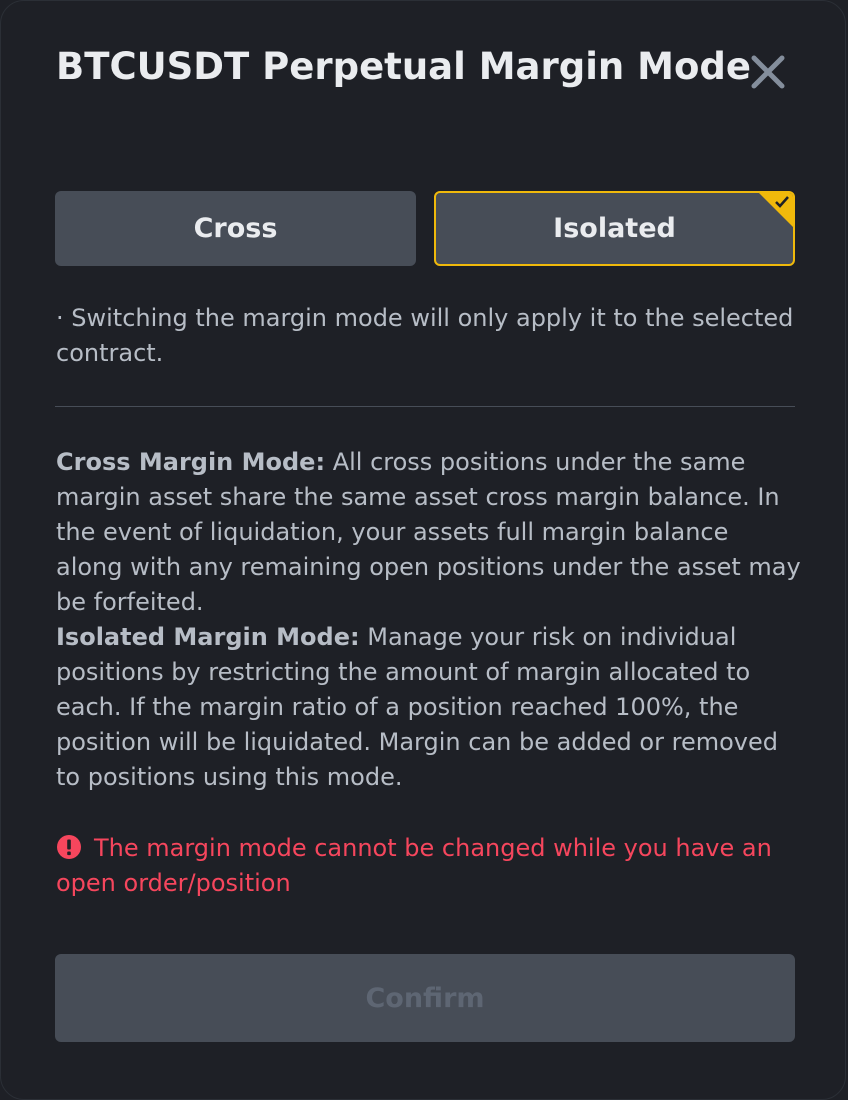 The width and height of the screenshot is (848, 1100). What do you see at coordinates (403, 66) in the screenshot?
I see `dialog-title: BTCUSDT Perpetual Margin Mode` at bounding box center [403, 66].